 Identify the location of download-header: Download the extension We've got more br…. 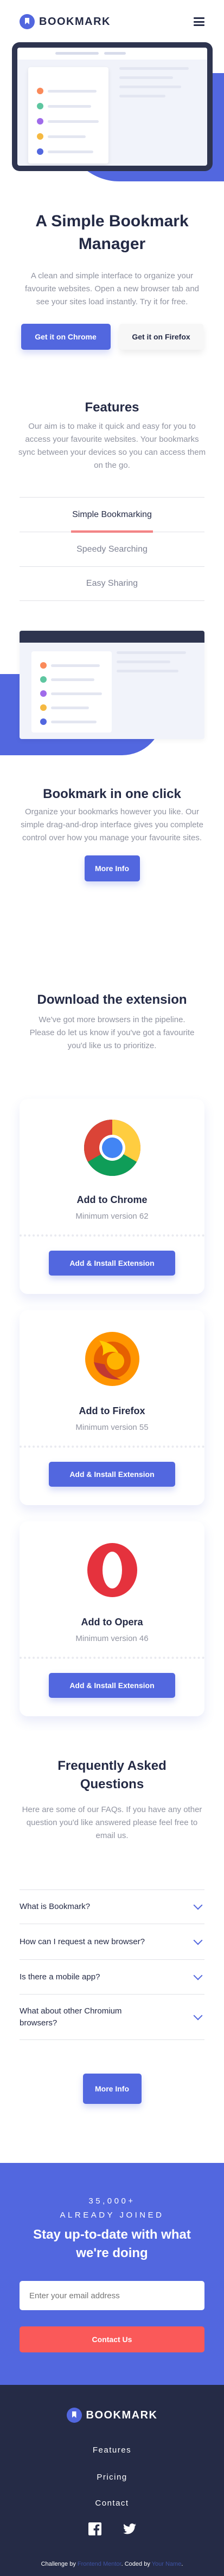
(112, 1022).